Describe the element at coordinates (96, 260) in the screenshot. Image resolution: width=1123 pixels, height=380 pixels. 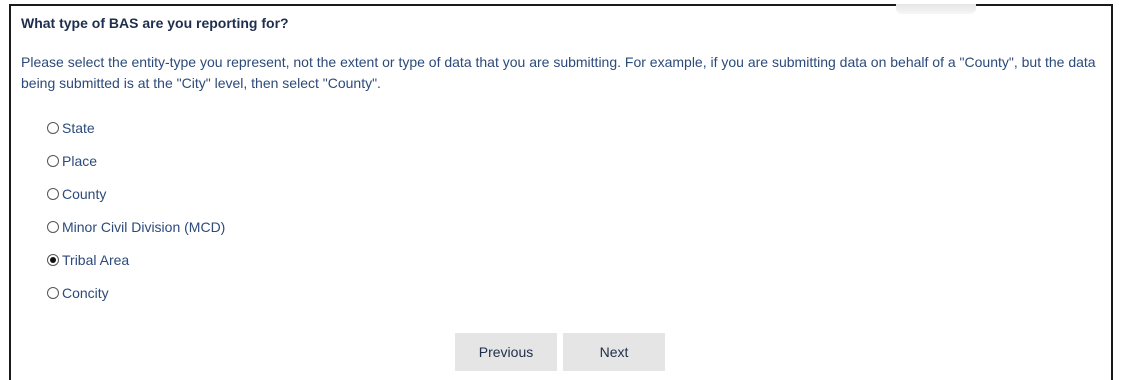
I see `option-label: Tribal Area` at that location.